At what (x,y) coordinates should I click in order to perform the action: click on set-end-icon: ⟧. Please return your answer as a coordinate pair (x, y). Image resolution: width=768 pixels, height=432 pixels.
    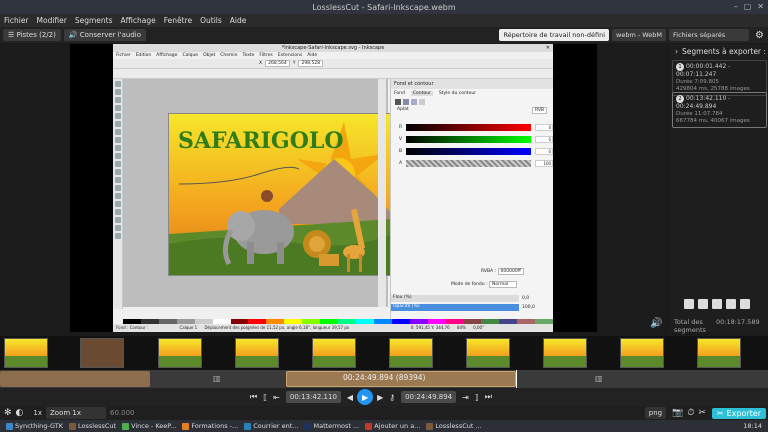
    Looking at the image, I should click on (477, 397).